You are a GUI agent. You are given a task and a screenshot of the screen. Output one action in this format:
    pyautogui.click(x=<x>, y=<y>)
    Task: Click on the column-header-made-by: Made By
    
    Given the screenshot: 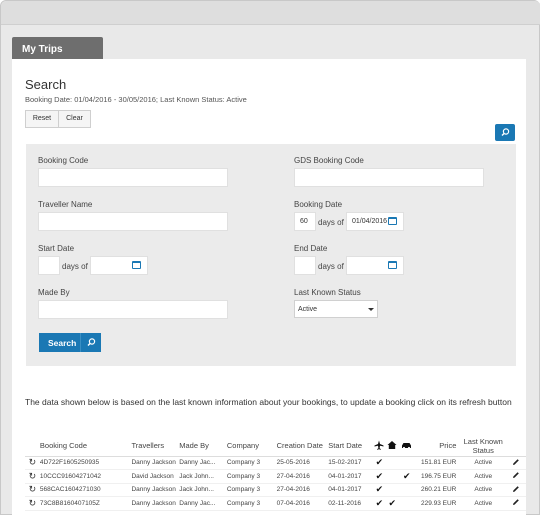 What is the action you would take?
    pyautogui.click(x=203, y=446)
    